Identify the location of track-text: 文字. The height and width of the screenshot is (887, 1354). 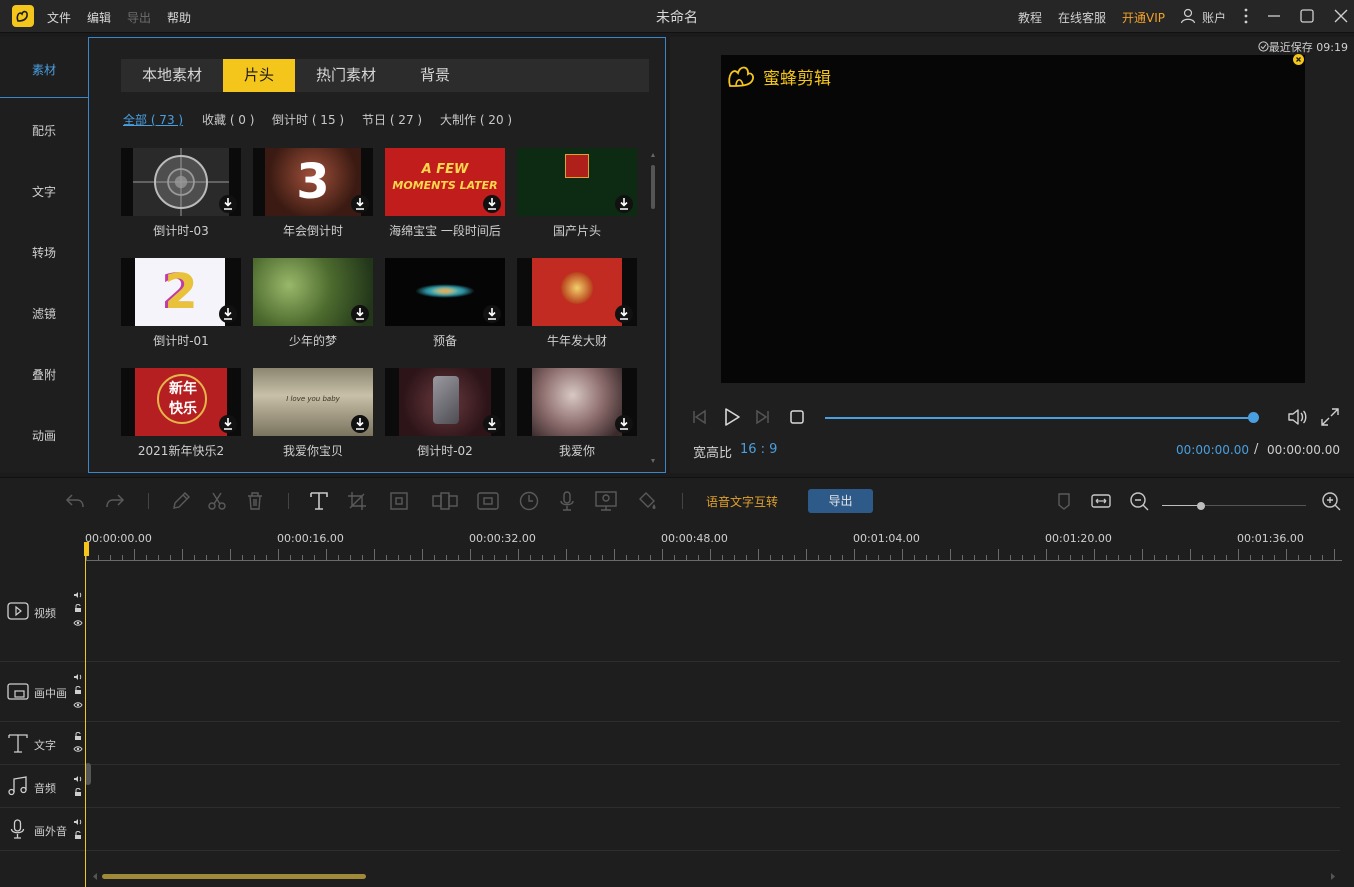
(670, 743).